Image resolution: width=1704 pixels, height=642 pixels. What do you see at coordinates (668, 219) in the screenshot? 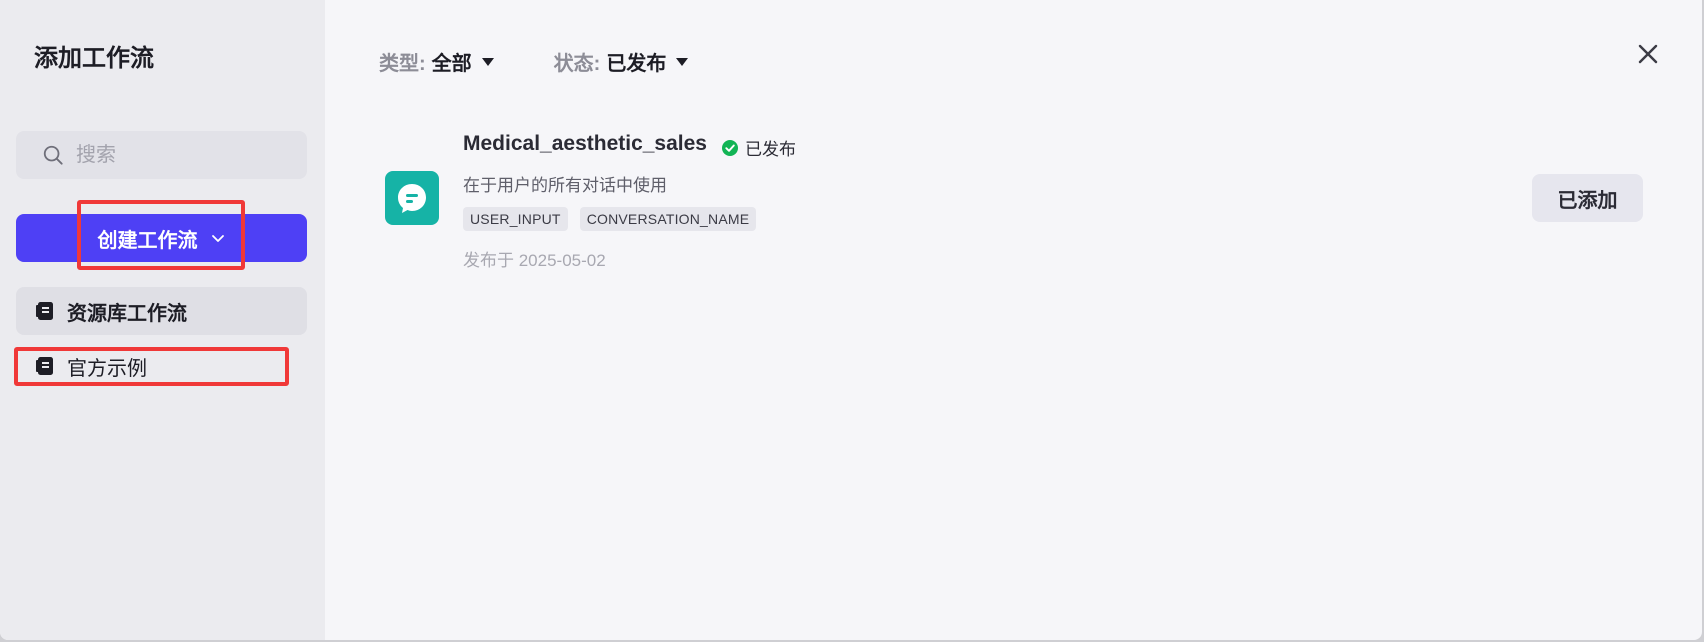
I see `tag: CONVERSATION_NAME` at bounding box center [668, 219].